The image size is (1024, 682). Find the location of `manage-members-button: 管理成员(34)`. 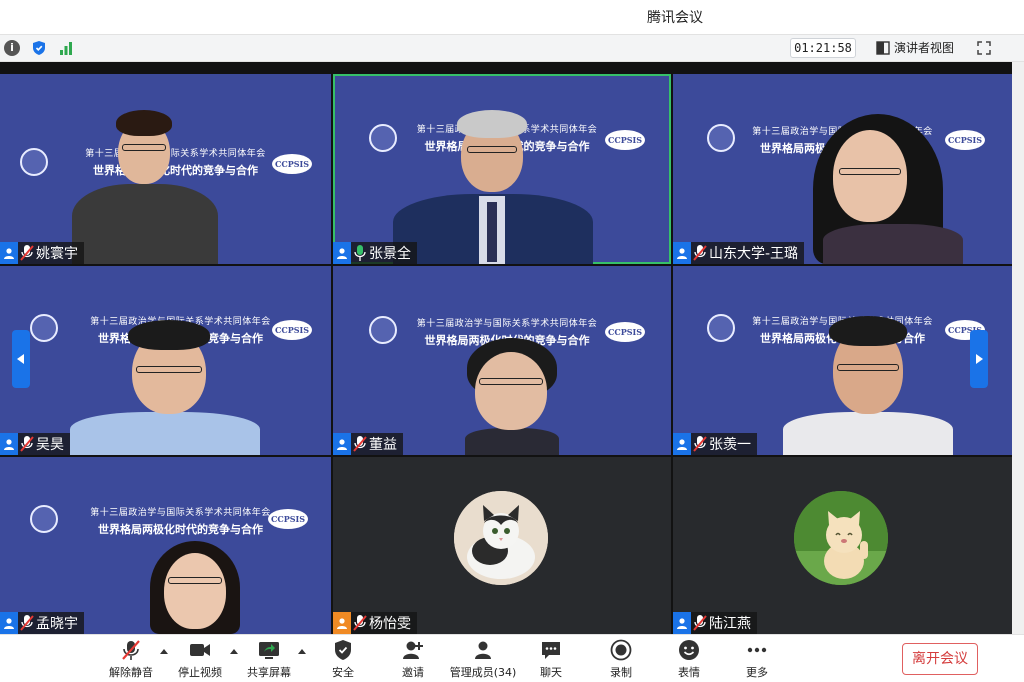

manage-members-button: 管理成员(34) is located at coordinates (483, 660).